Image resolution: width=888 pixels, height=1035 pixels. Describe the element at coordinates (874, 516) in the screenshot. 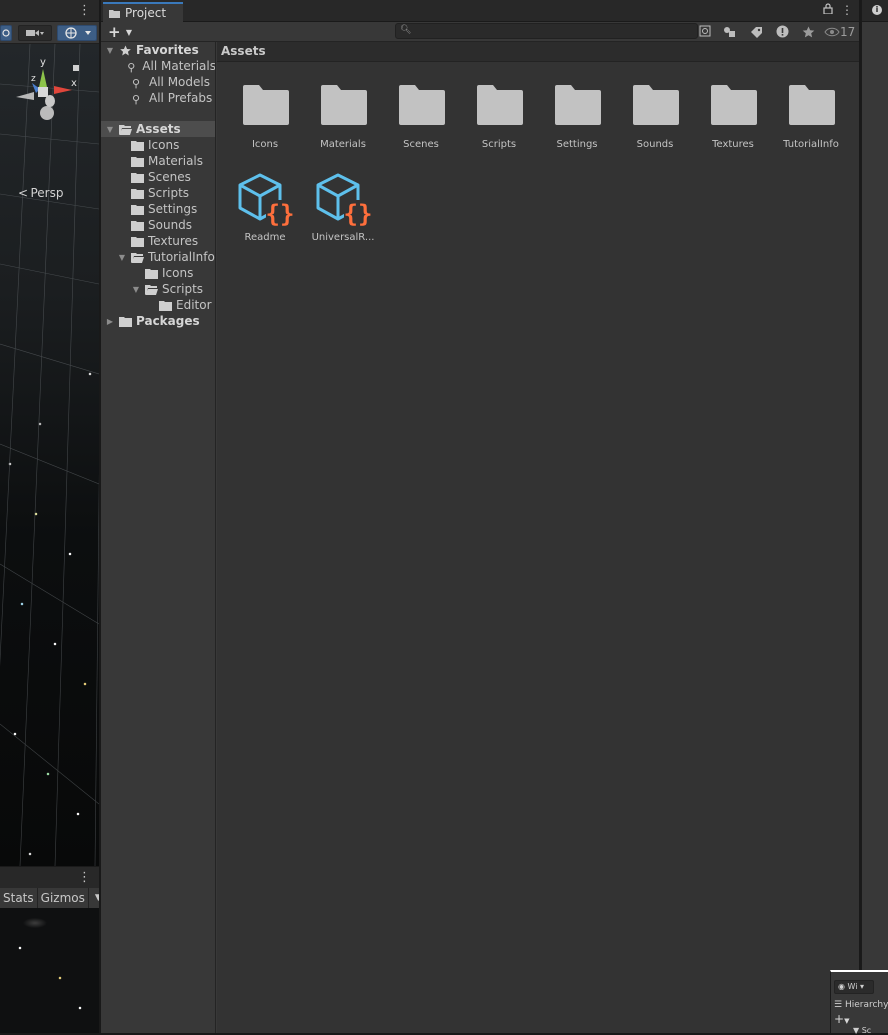

I see `inspector-window: i` at that location.